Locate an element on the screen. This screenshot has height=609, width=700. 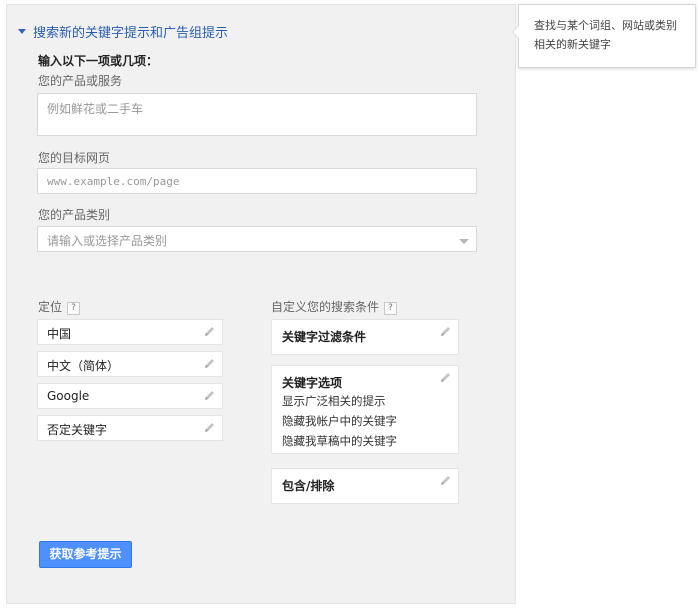
section-title: 搜索新的关键字提示和广告组提示 is located at coordinates (130, 31).